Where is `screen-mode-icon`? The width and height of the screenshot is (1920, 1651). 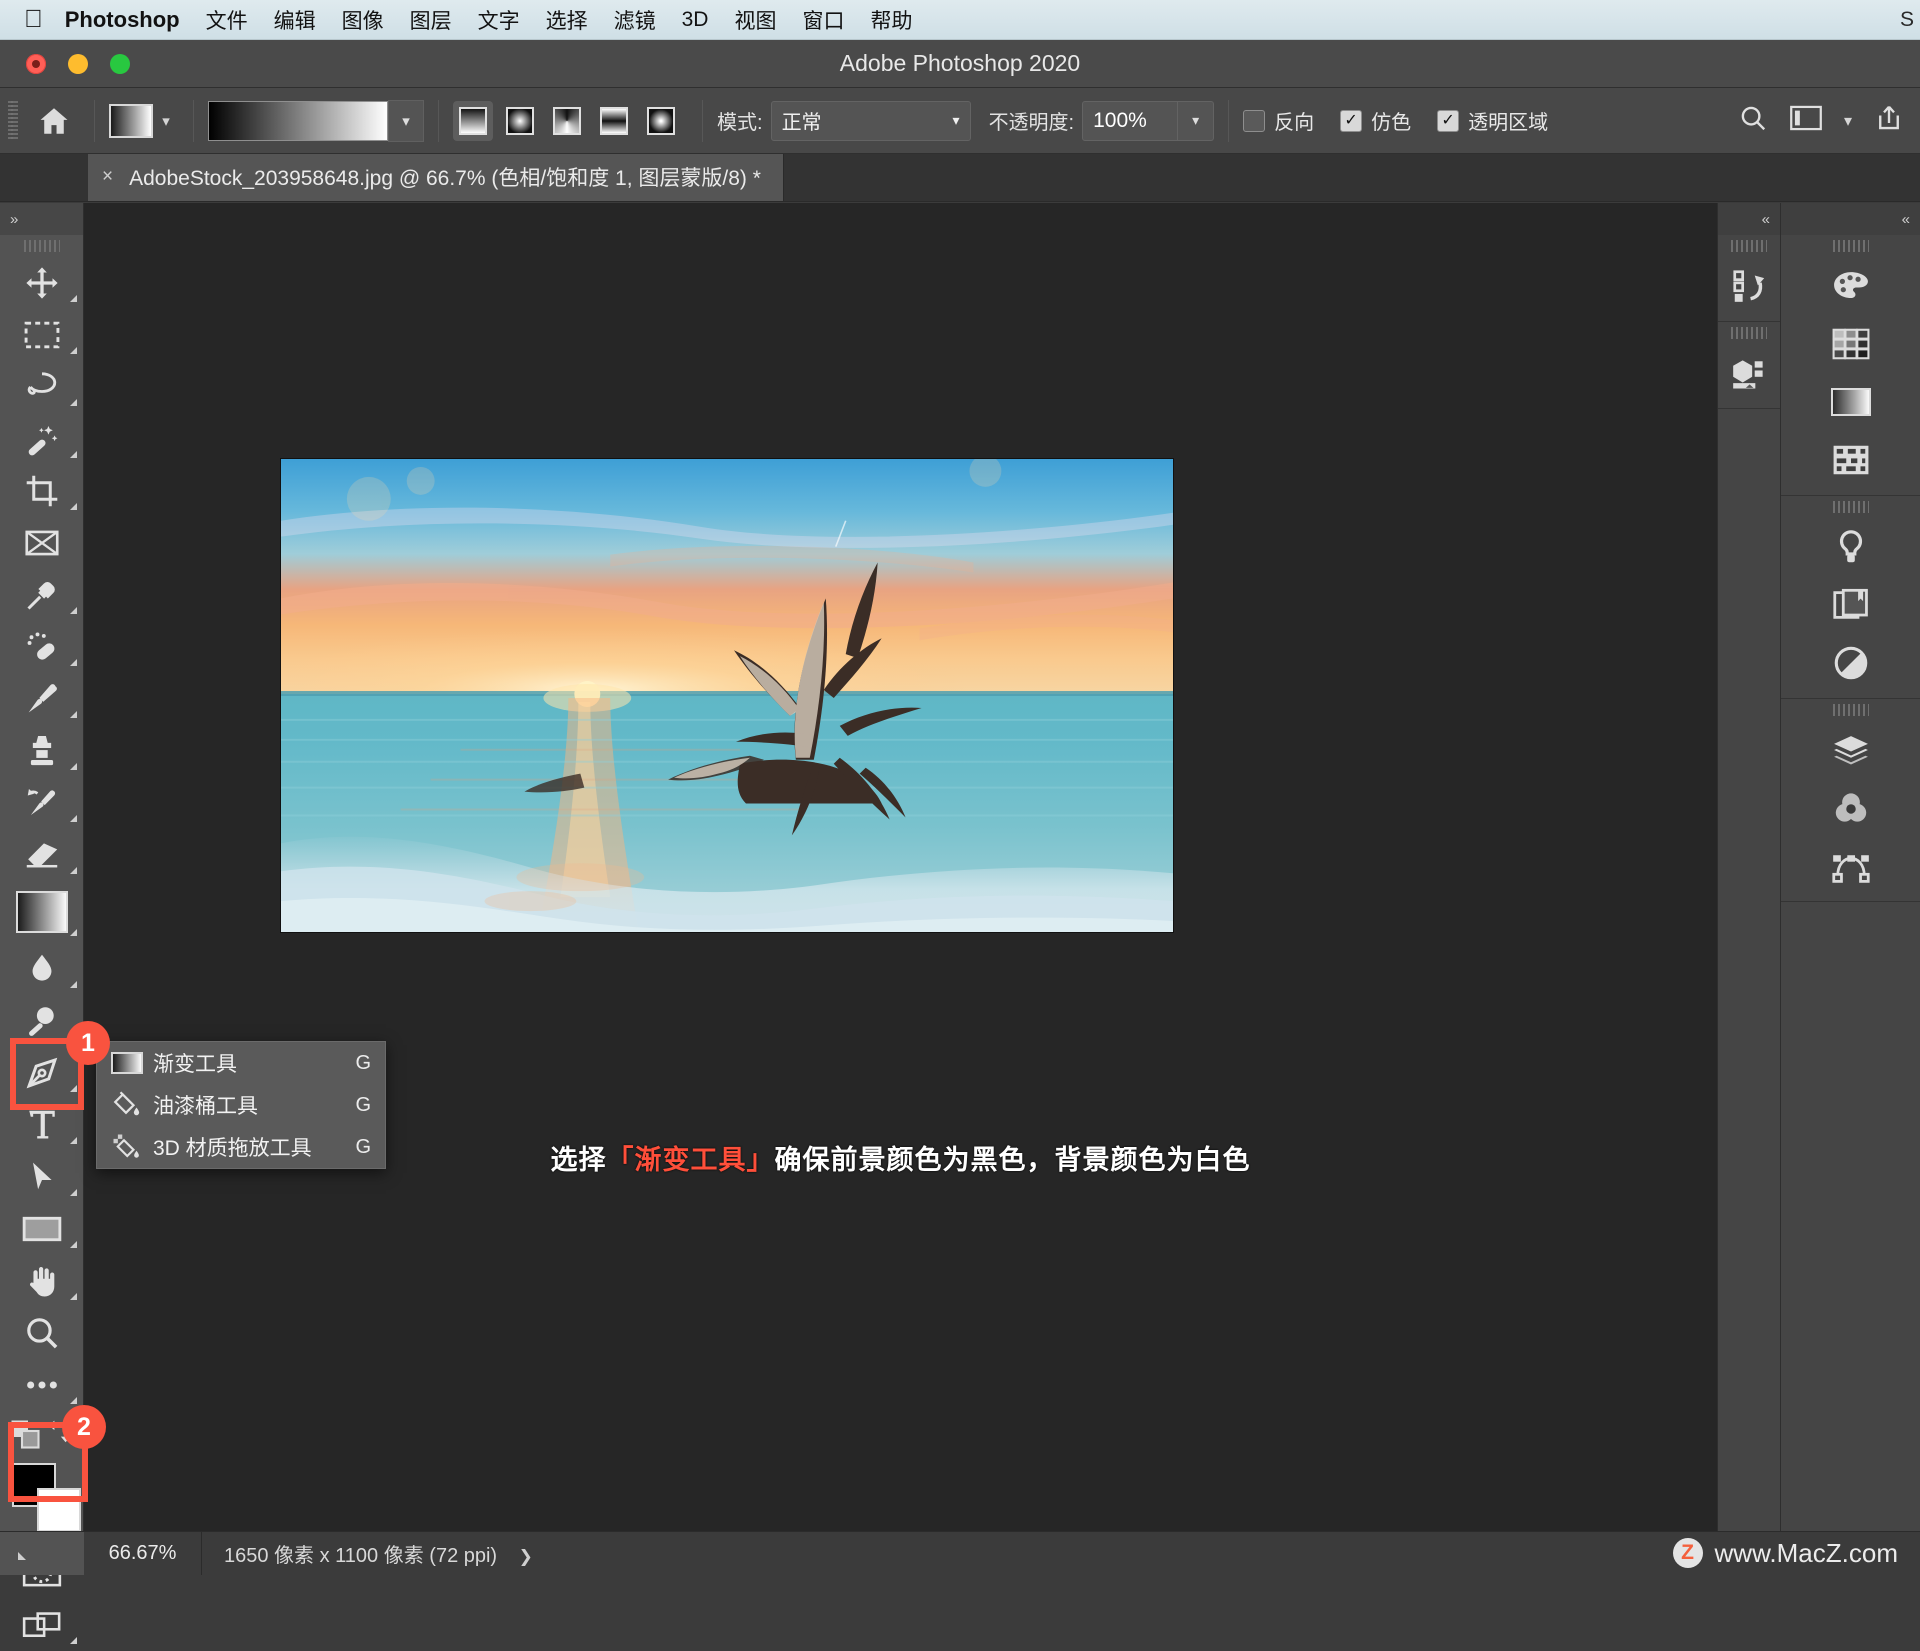 screen-mode-icon is located at coordinates (41, 1625).